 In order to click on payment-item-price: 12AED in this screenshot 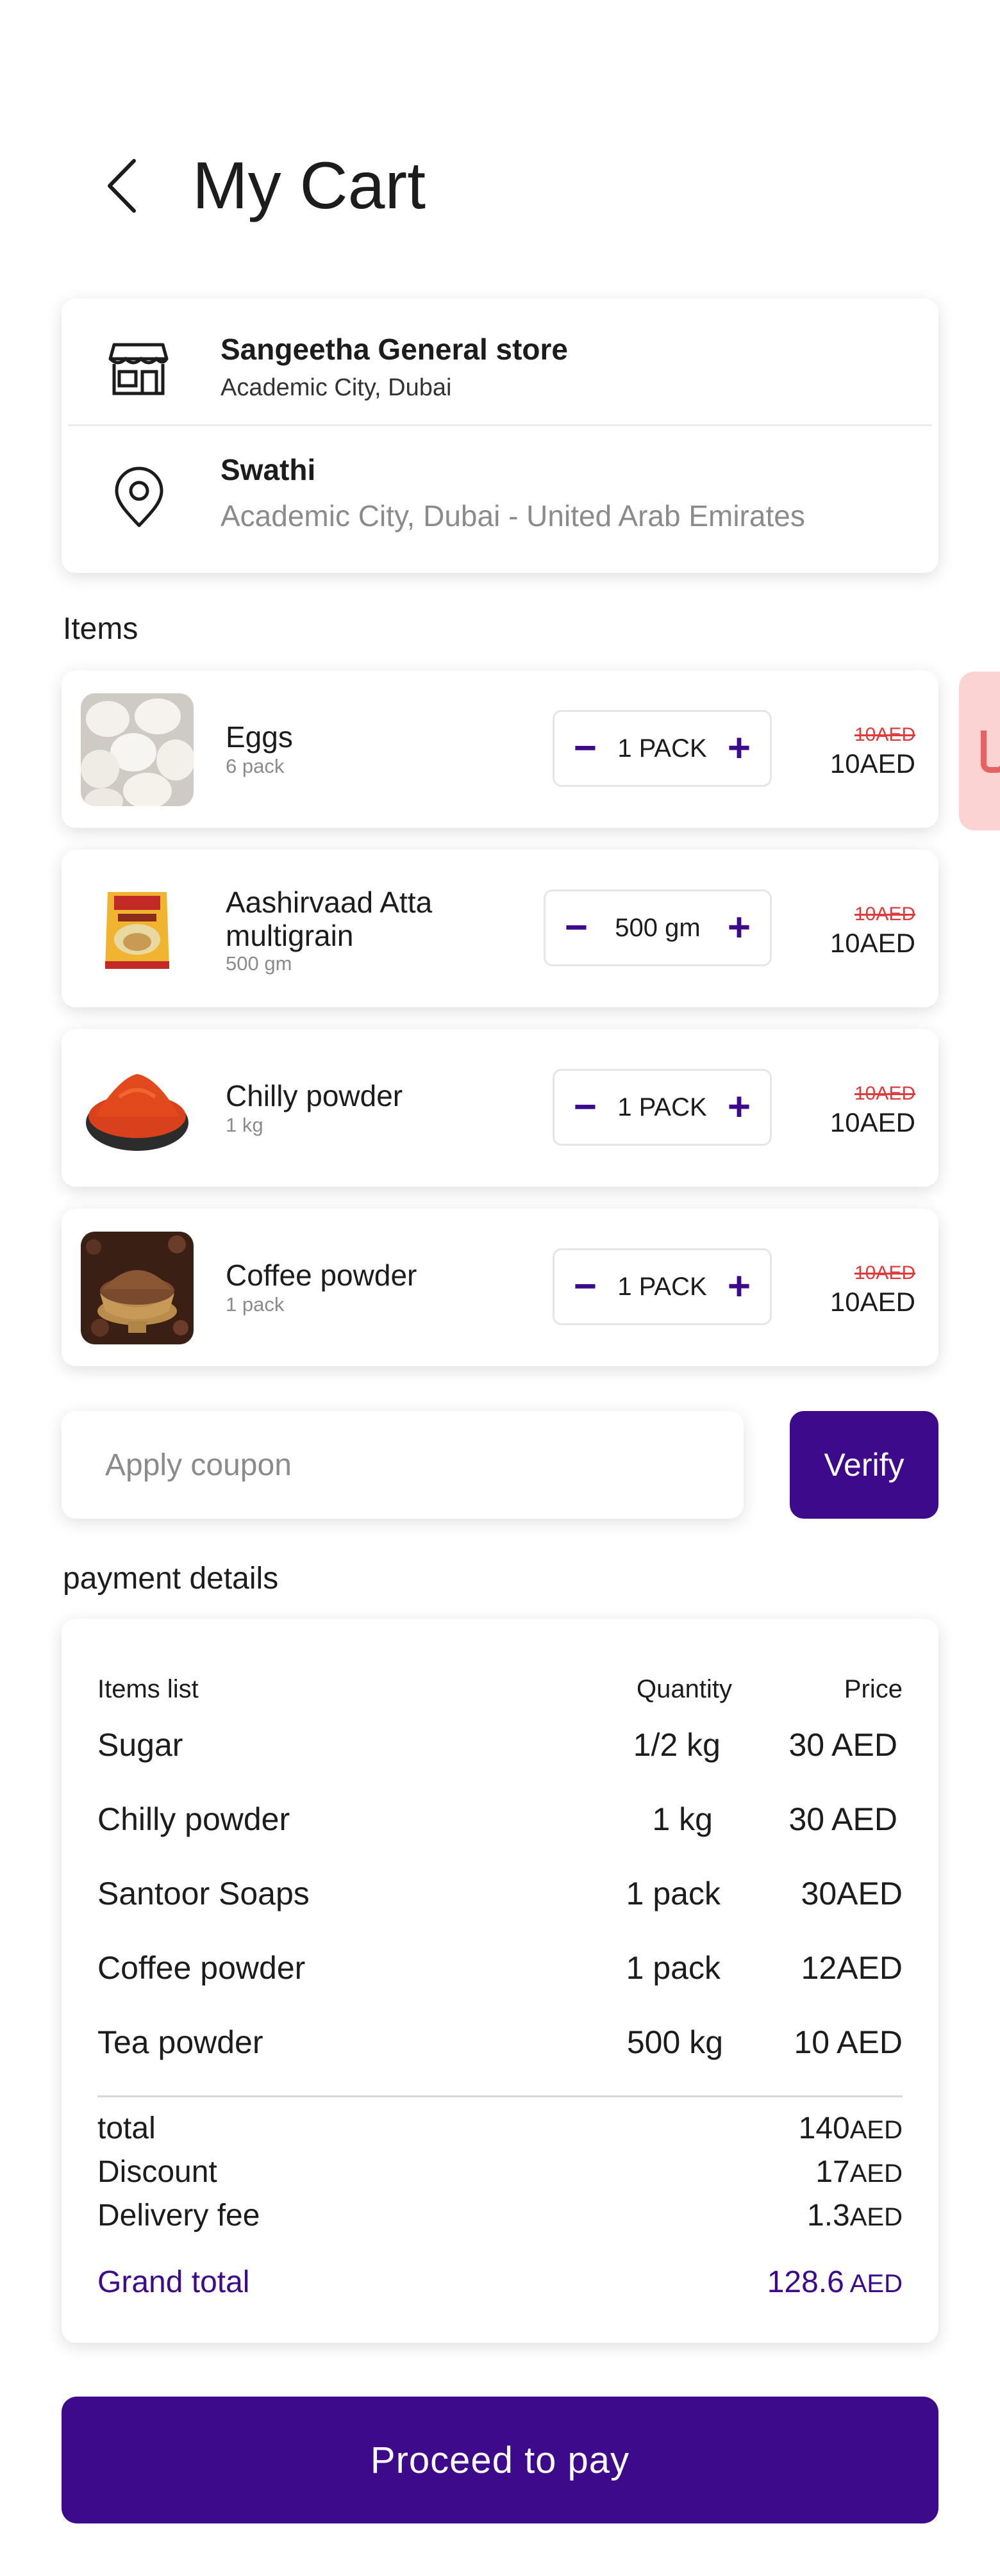, I will do `click(852, 1968)`.